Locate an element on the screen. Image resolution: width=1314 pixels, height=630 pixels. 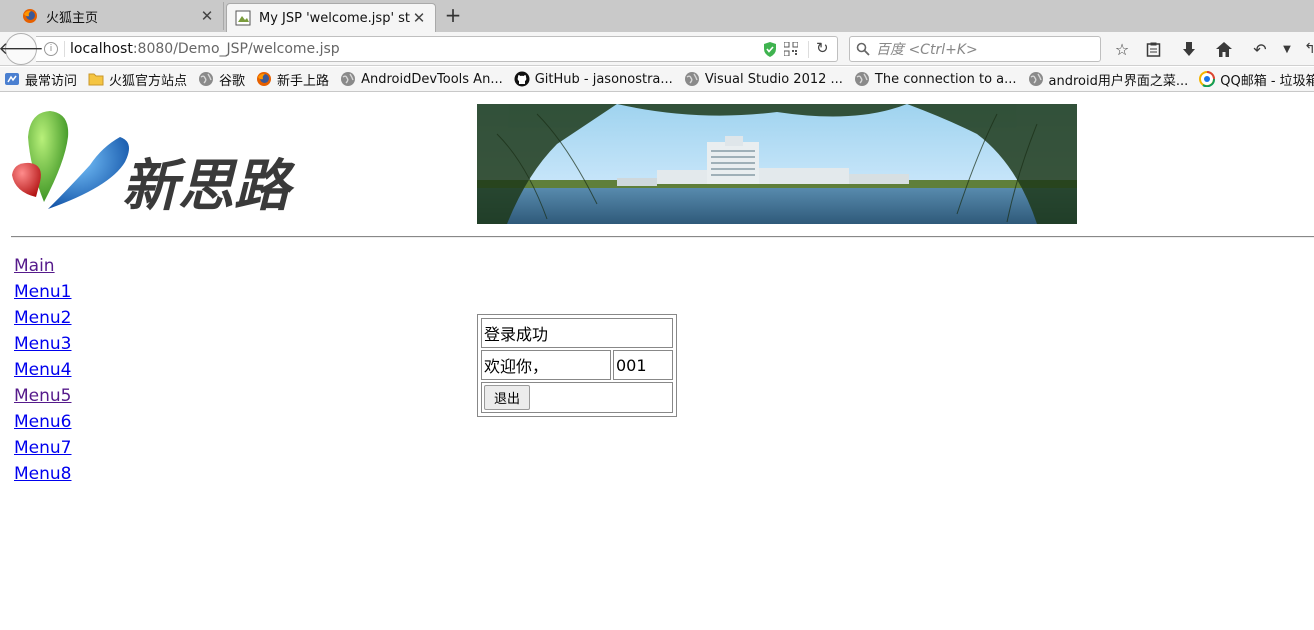
bookmark-item: 谷歌 is located at coordinates (219, 79).